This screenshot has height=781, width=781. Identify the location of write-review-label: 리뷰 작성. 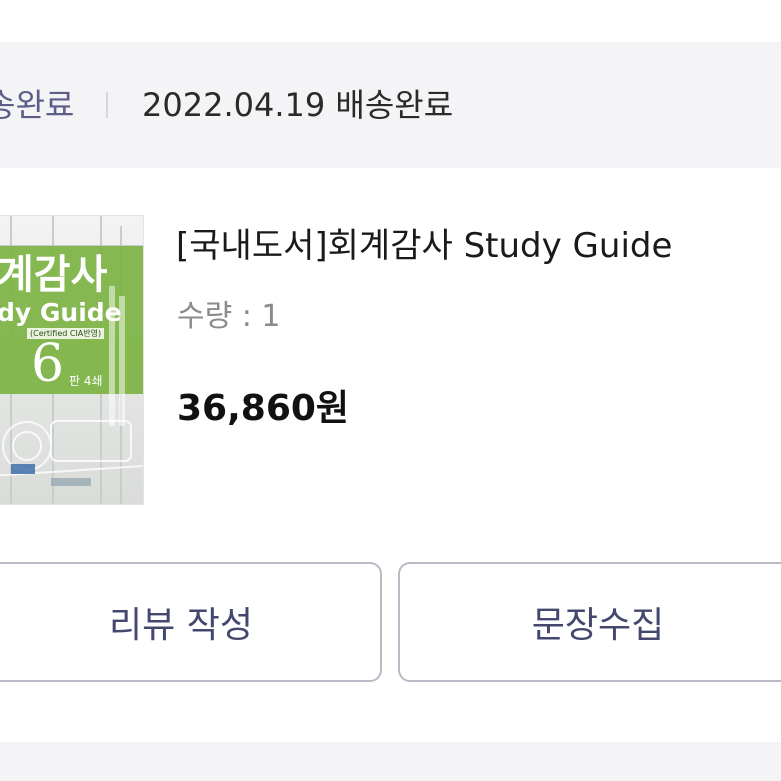
(181, 625).